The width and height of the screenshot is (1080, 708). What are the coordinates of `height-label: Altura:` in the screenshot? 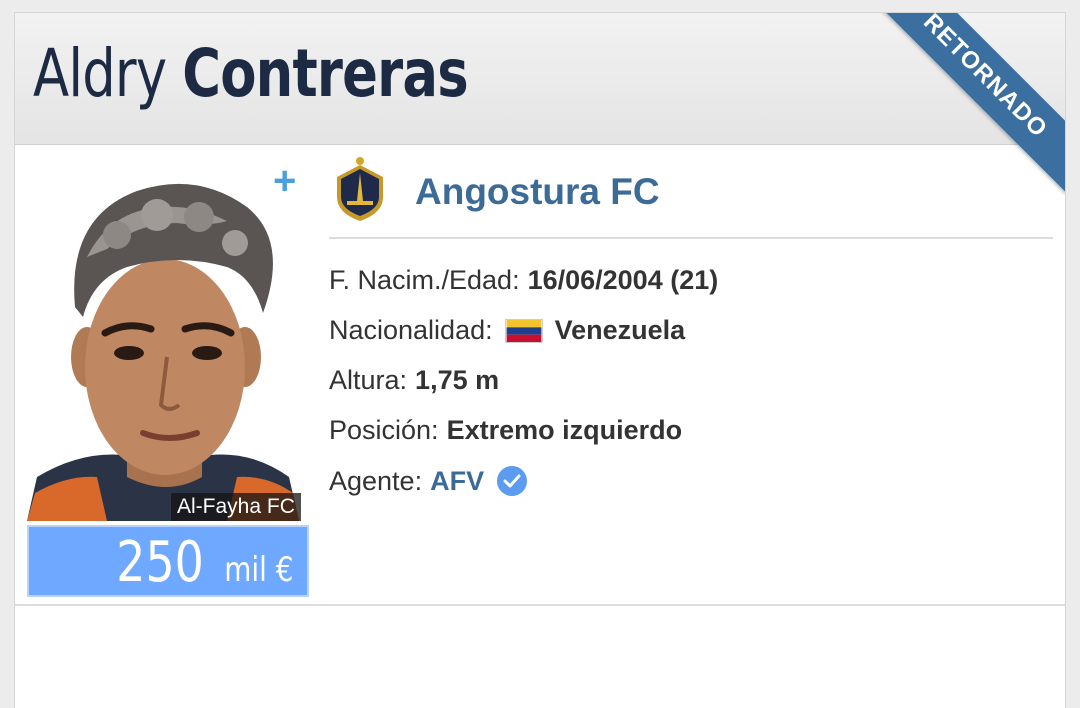 It's located at (368, 380).